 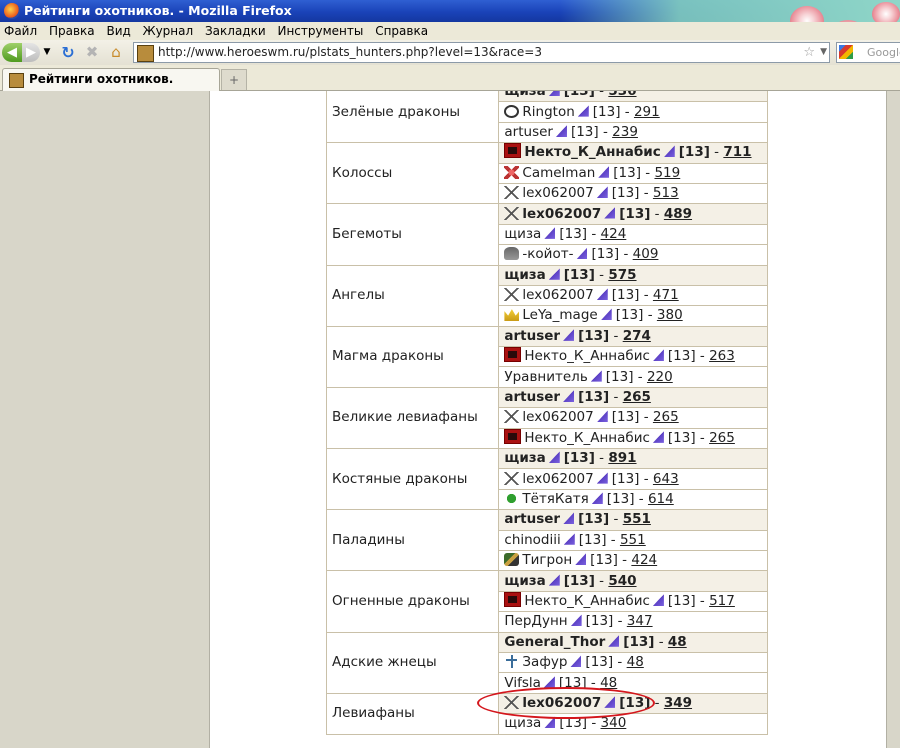 I want to click on menu-help: Справка, so click(x=401, y=31).